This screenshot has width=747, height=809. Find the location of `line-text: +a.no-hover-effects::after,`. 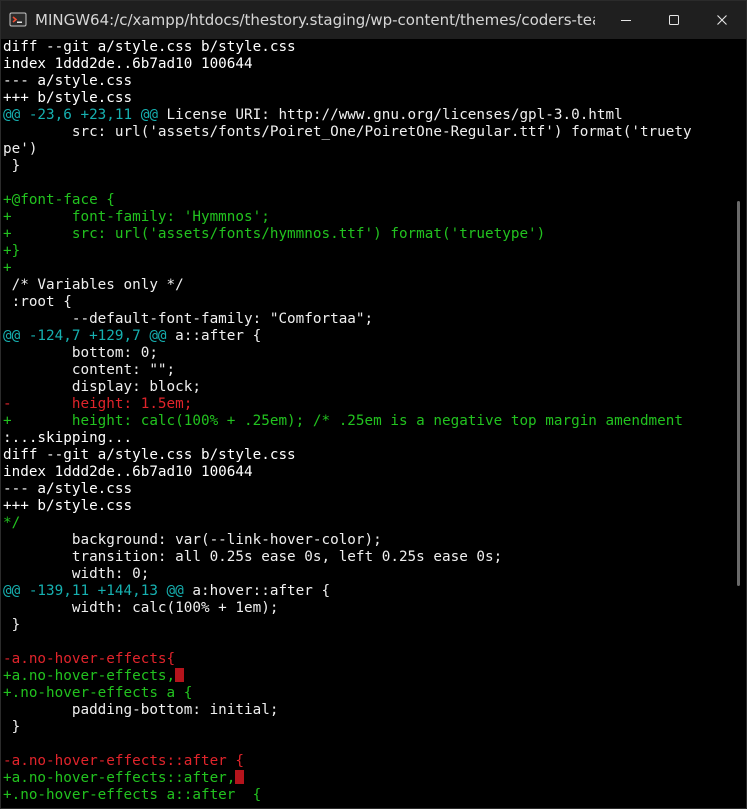

line-text: +a.no-hover-effects::after, is located at coordinates (119, 778).